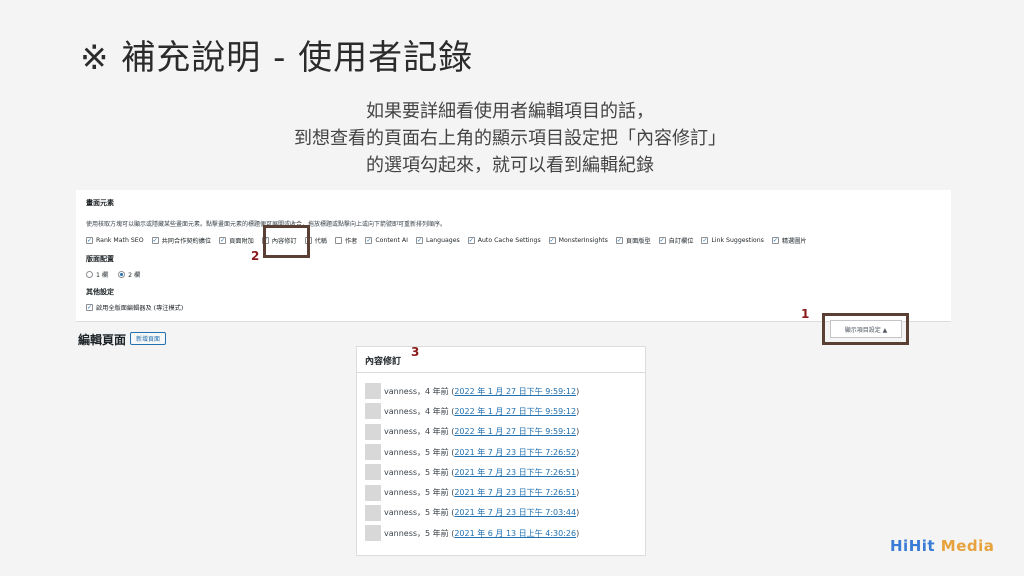  I want to click on list-item: vanness ，5 年前 (2021 年 7 月 23 日下午 7:03:44), so click(503, 513).